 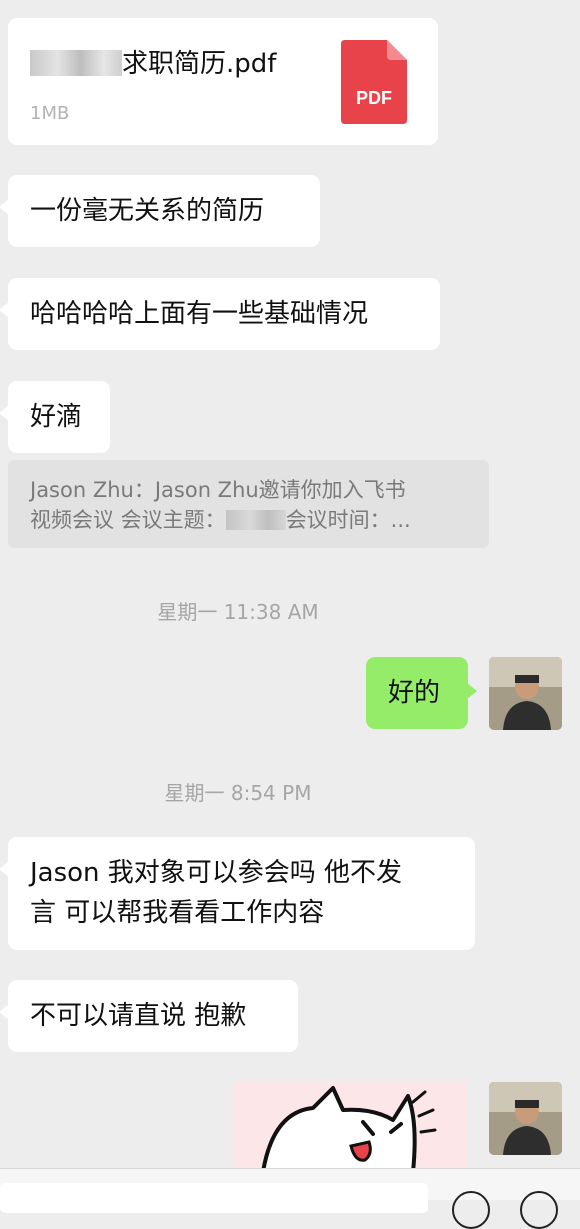 I want to click on quote-line: Jason Zhu：Jason Zhu邀请你加入飞书, so click(x=218, y=490).